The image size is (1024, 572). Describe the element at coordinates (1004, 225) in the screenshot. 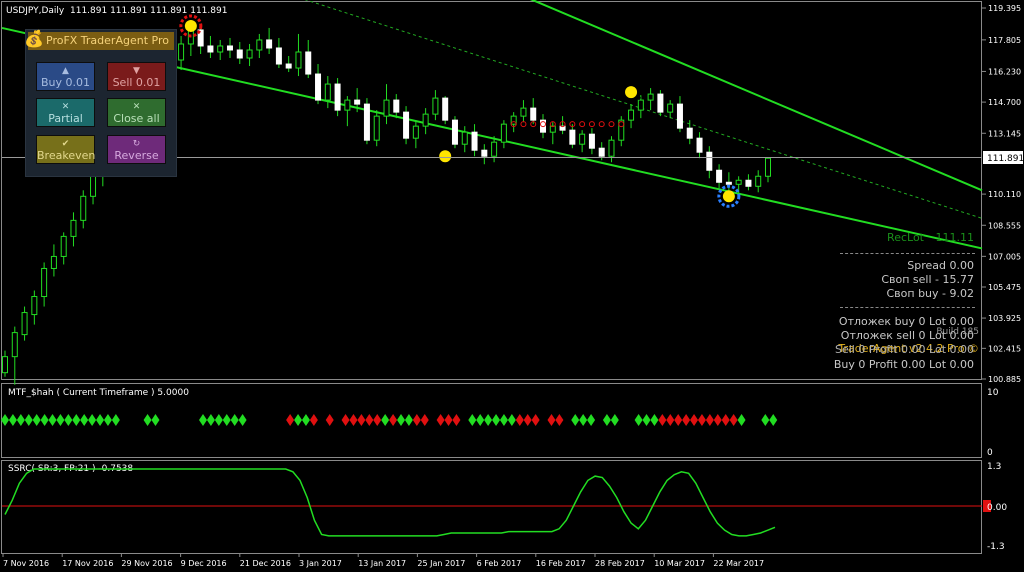

I see `price-tick-label: 108.555` at that location.